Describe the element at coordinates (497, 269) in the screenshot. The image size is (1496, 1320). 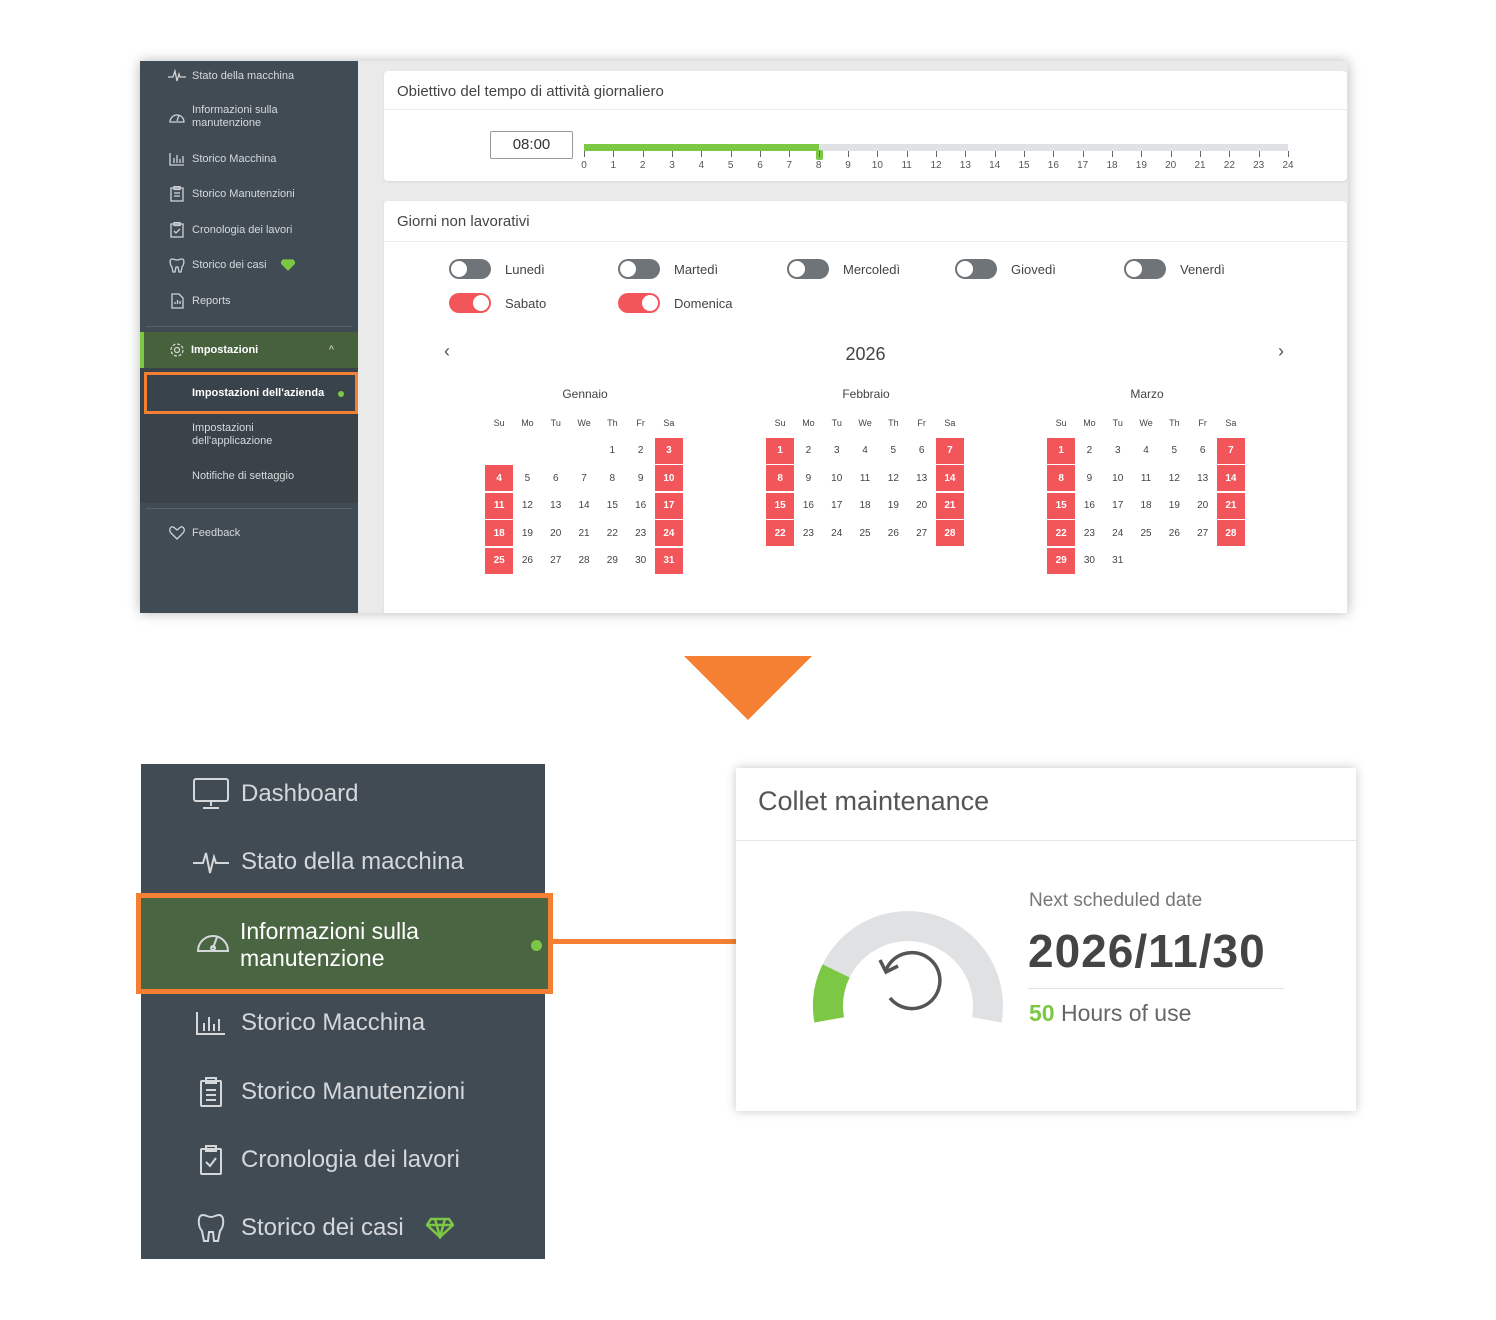
I see `toggle-0: Lunedì` at that location.